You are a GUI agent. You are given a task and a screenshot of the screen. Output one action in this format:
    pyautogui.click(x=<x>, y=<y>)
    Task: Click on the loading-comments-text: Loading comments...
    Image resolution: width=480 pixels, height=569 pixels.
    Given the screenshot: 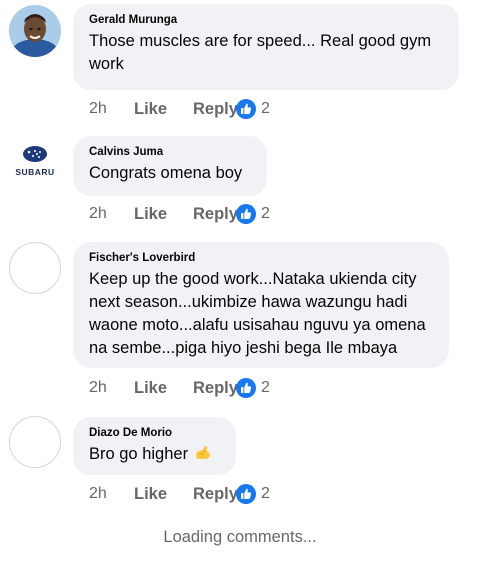 What is the action you would take?
    pyautogui.click(x=240, y=537)
    